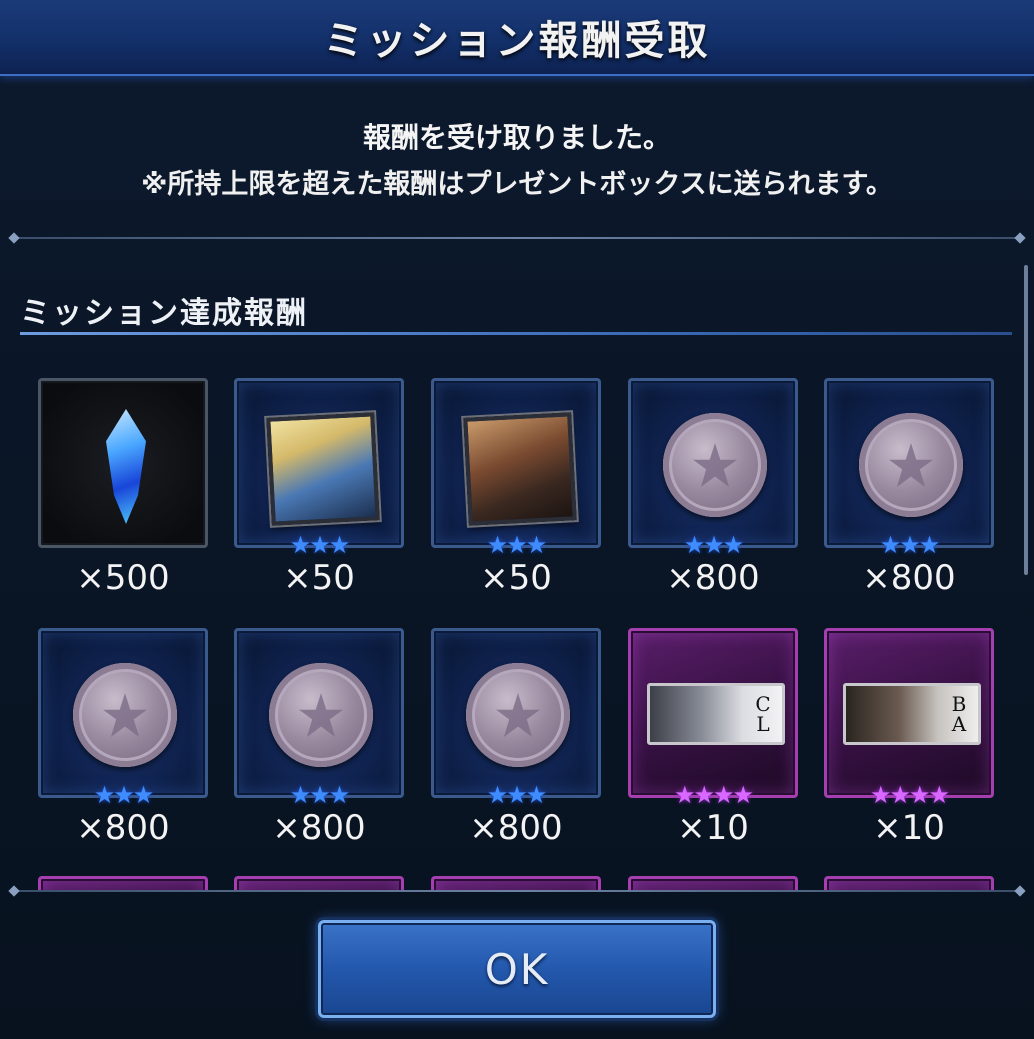  I want to click on reward-item: ×500, so click(123, 488).